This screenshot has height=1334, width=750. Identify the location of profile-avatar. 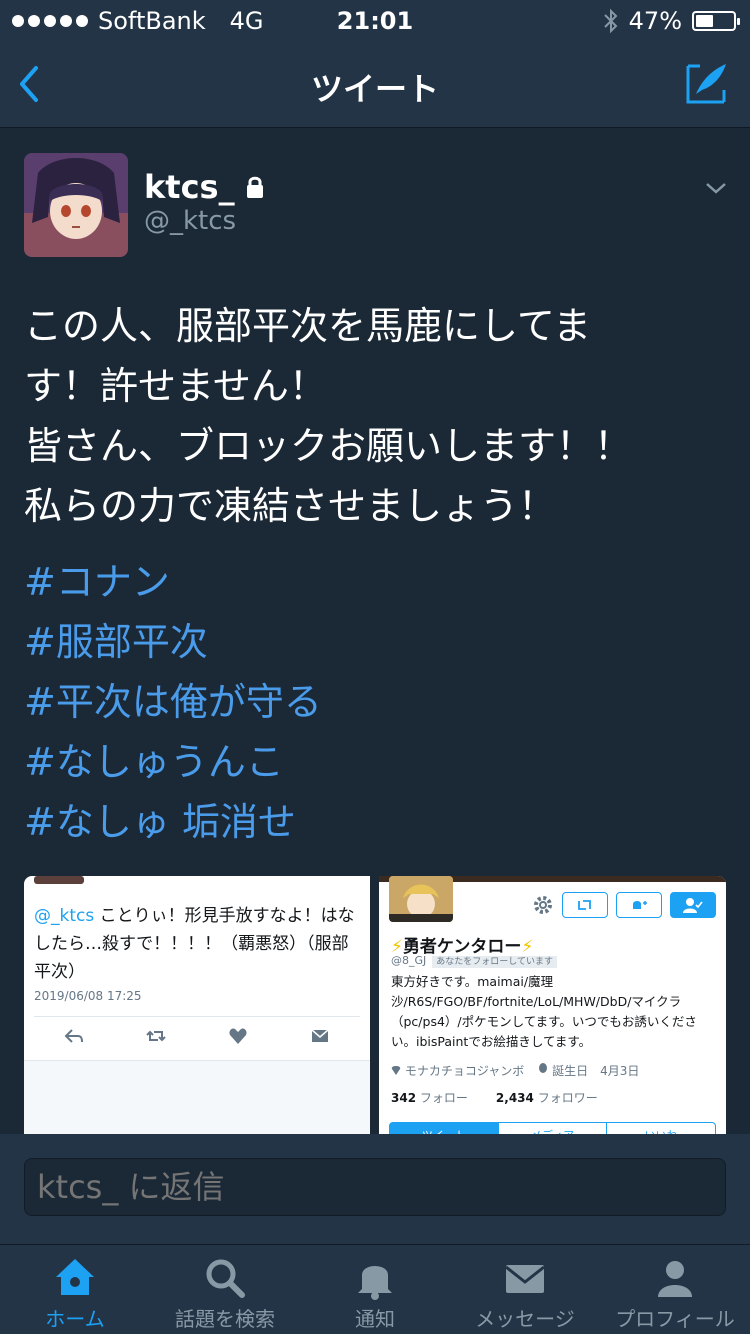
(421, 899).